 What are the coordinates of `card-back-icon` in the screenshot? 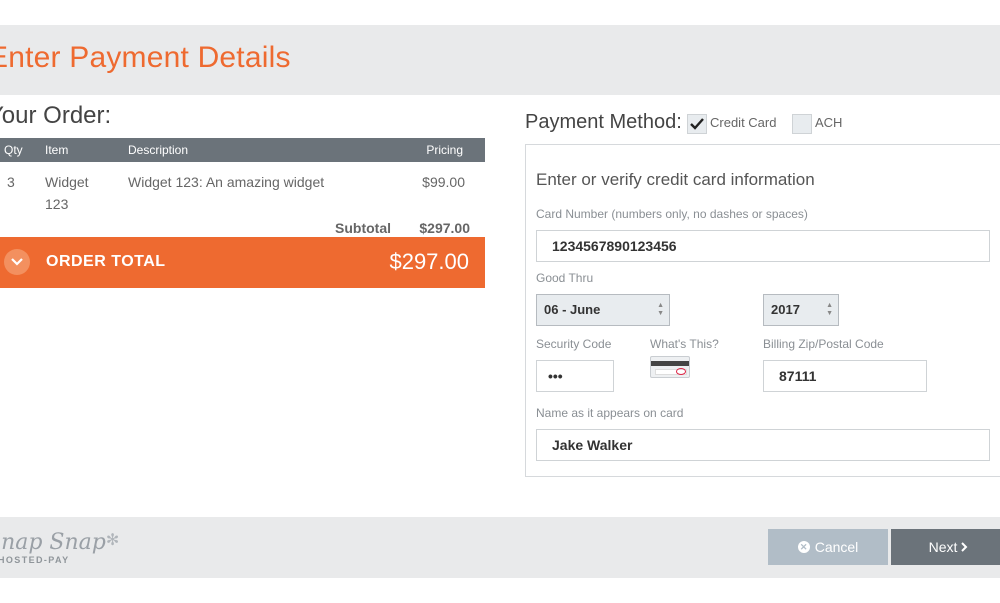 It's located at (670, 367).